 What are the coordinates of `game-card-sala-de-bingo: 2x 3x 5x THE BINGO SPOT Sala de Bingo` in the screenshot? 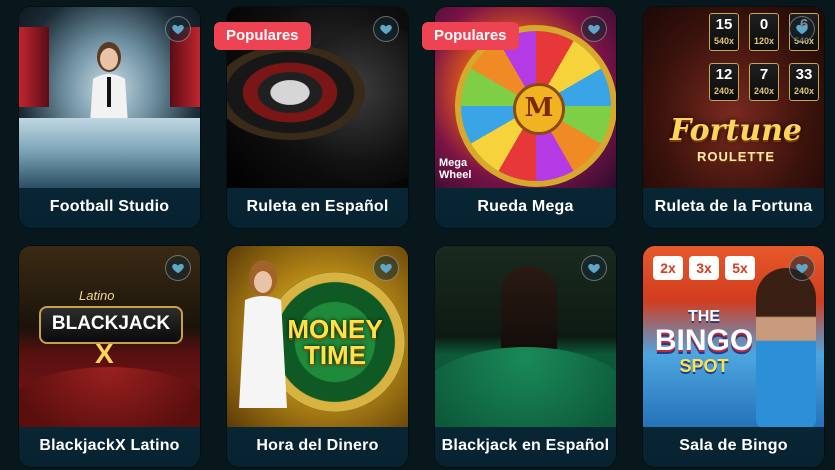 It's located at (733, 356).